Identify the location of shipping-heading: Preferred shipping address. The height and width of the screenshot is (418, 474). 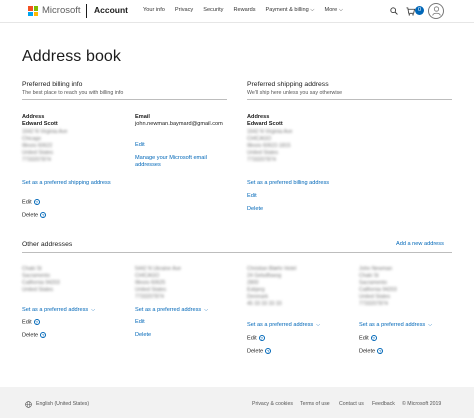
(288, 84).